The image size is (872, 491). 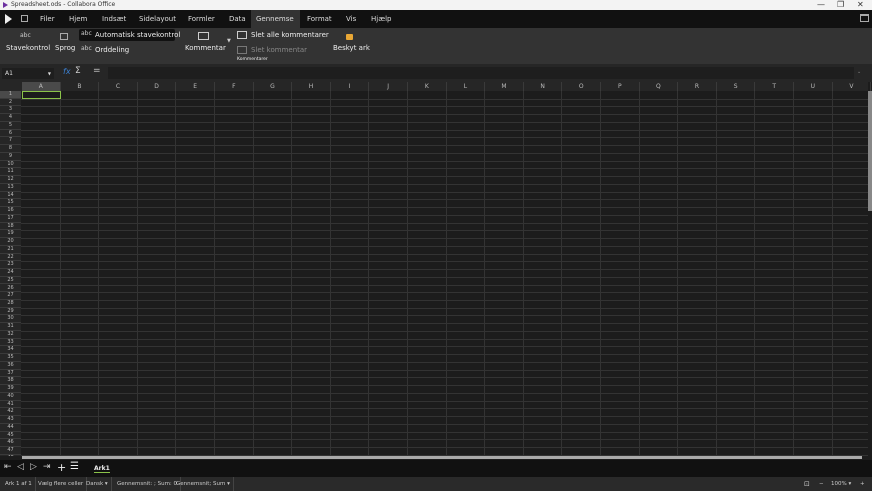 What do you see at coordinates (620, 86) in the screenshot?
I see `column-header-P: P` at bounding box center [620, 86].